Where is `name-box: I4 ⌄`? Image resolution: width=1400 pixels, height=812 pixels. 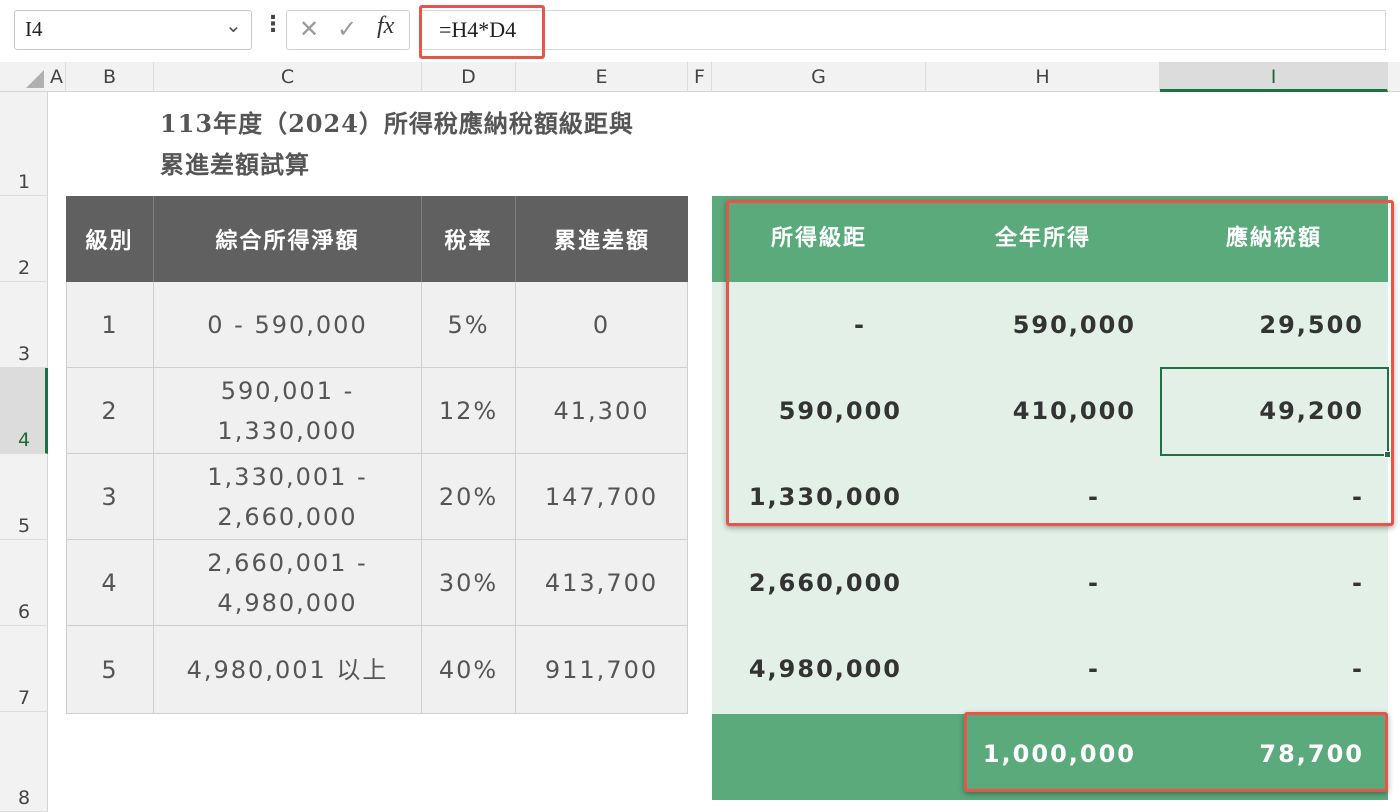
name-box: I4 ⌄ is located at coordinates (133, 30).